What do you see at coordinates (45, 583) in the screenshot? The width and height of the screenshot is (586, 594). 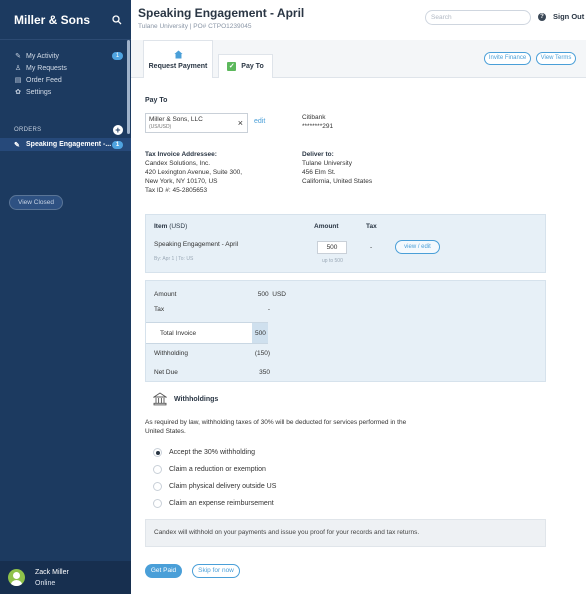 I see `user-status: Online` at bounding box center [45, 583].